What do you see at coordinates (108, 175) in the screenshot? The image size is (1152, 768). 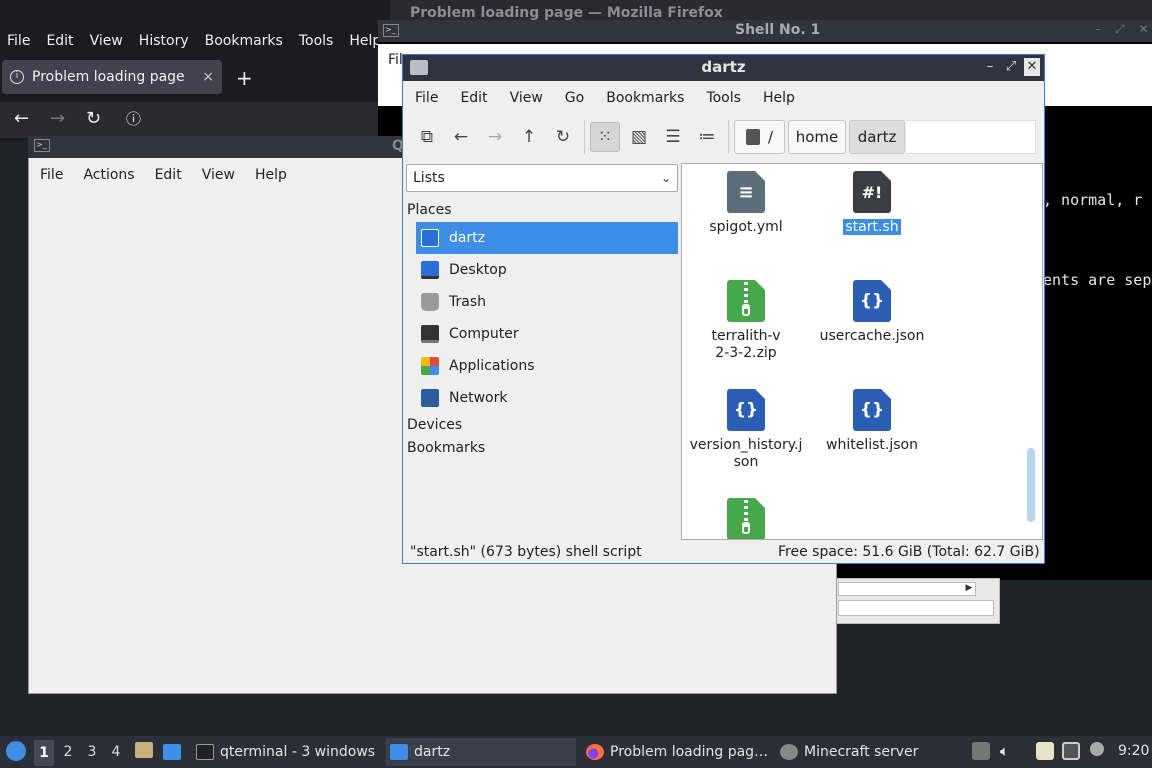 I see `qterminal-menu-actions: Actions` at bounding box center [108, 175].